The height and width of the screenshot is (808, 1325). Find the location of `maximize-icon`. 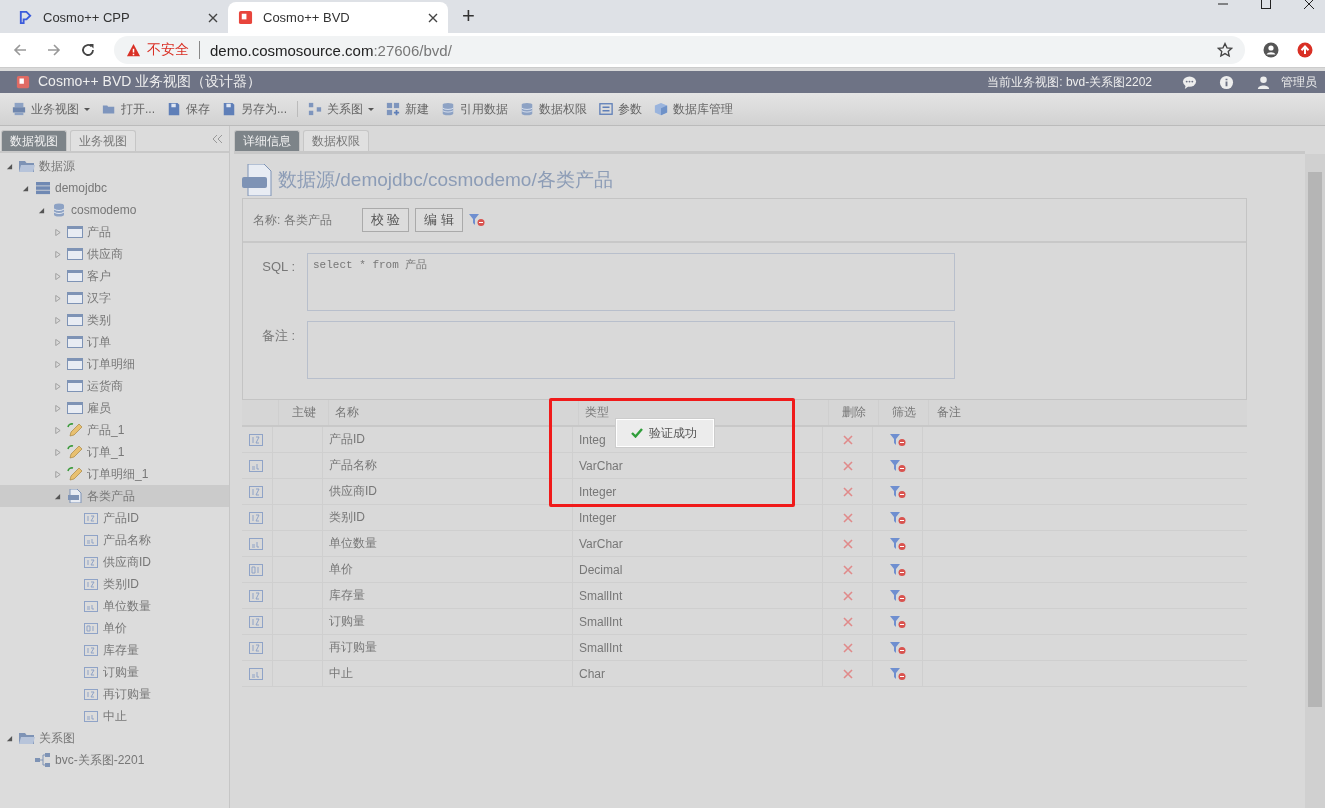

maximize-icon is located at coordinates (1266, 5).